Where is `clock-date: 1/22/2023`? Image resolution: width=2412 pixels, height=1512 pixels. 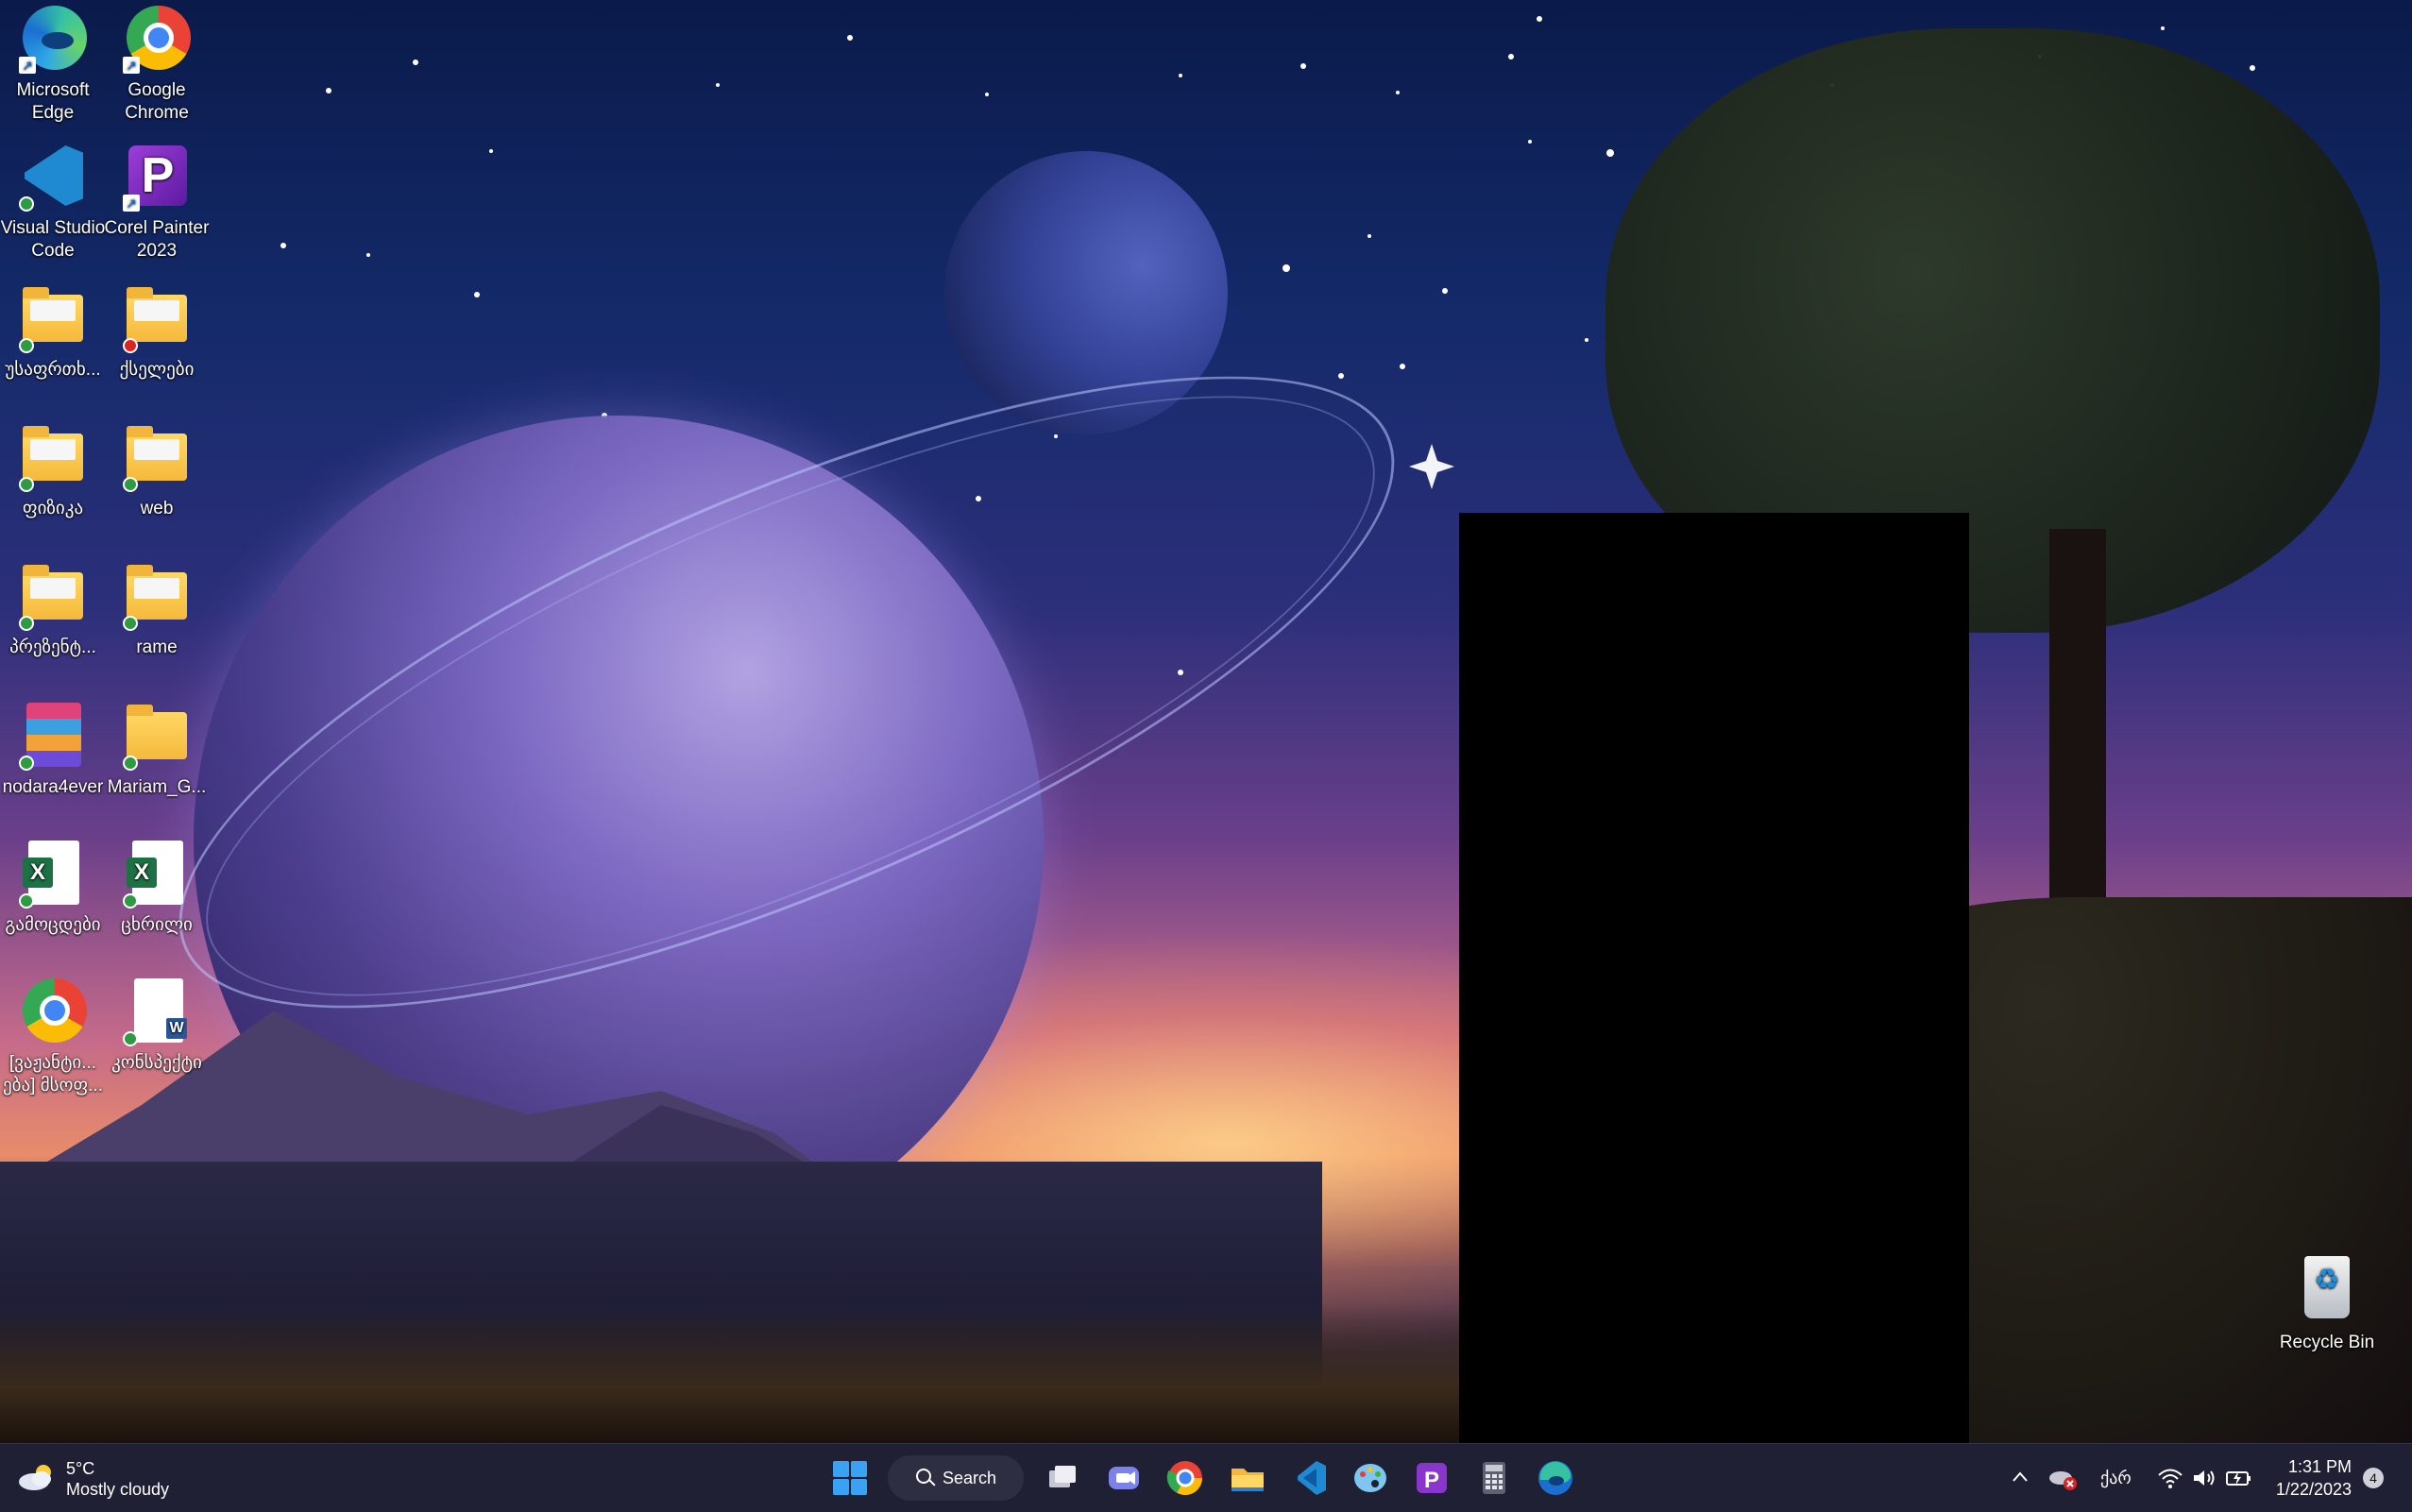
clock-date: 1/22/2023 is located at coordinates (2313, 1489).